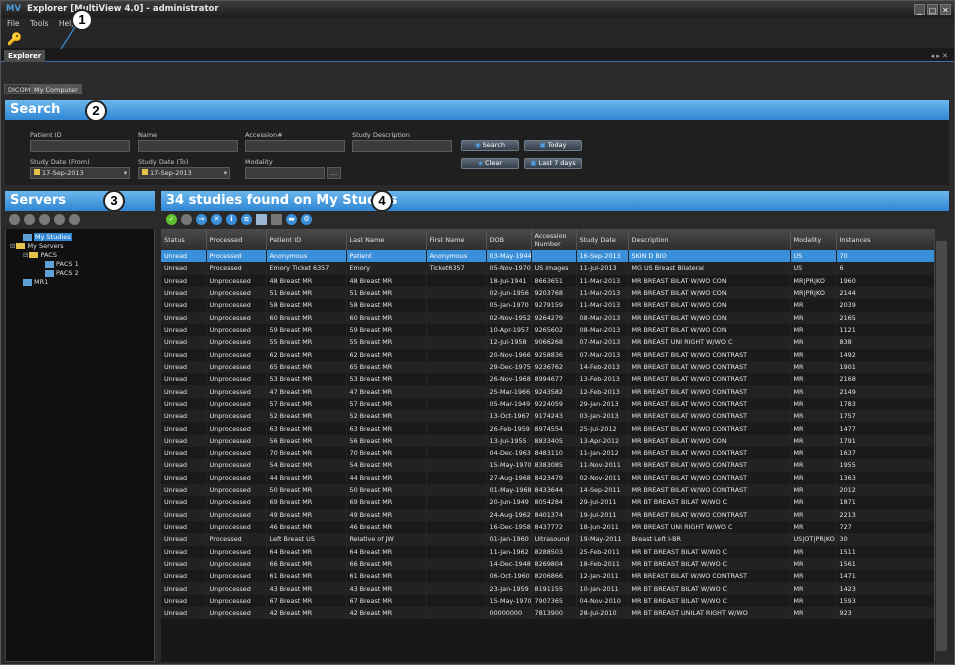 This screenshot has height=669, width=966. Describe the element at coordinates (945, 9) in the screenshot. I see `close-button: ✕` at that location.